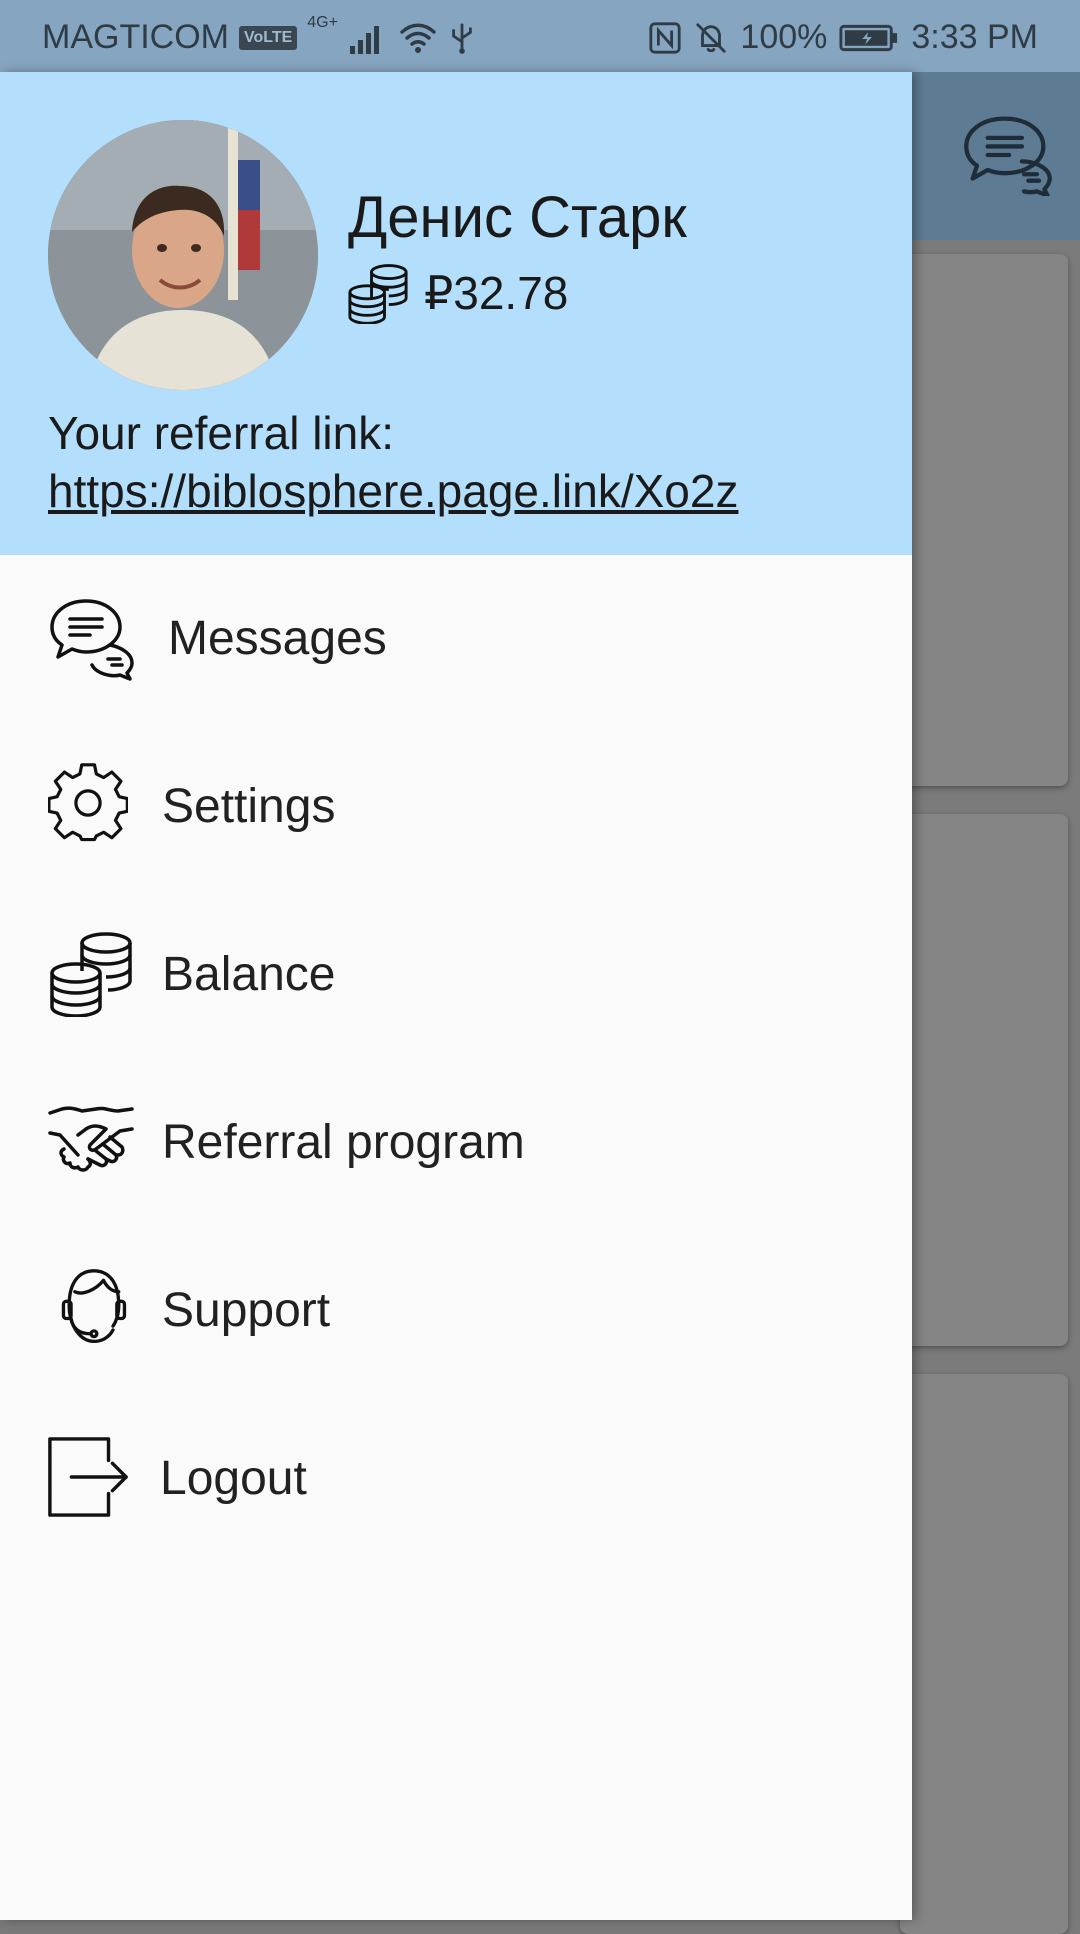  I want to click on menu-label-support: Support, so click(246, 1310).